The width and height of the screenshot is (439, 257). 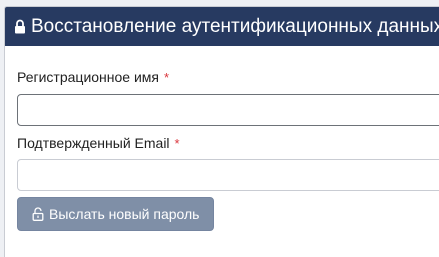 I want to click on email-input, so click(x=228, y=175).